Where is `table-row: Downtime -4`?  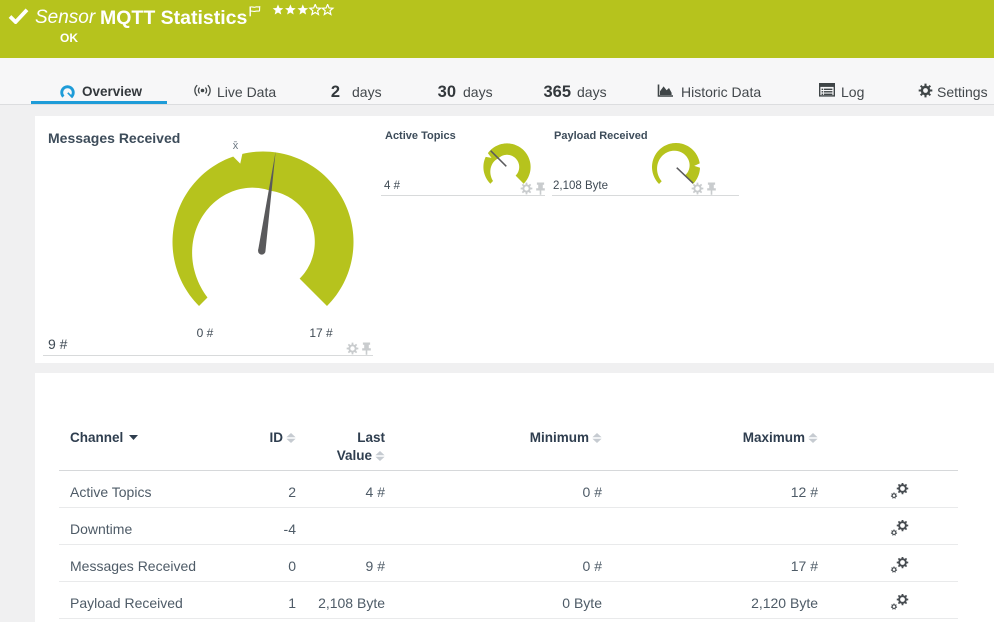
table-row: Downtime -4 is located at coordinates (508, 526).